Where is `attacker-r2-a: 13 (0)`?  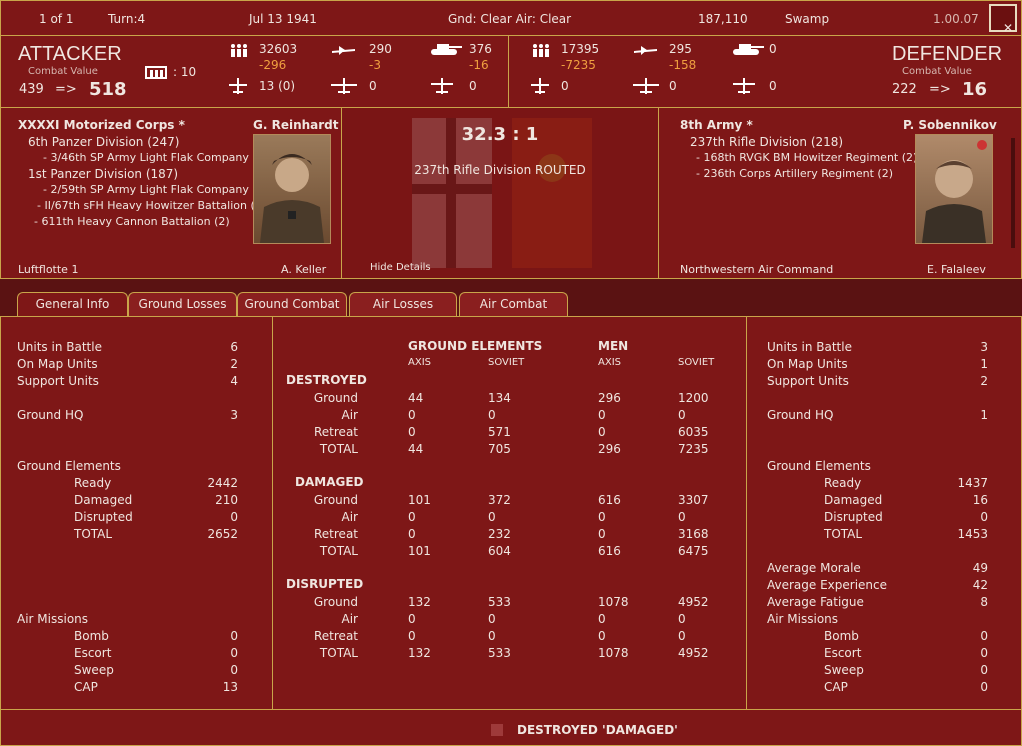
attacker-r2-a: 13 (0) is located at coordinates (277, 86).